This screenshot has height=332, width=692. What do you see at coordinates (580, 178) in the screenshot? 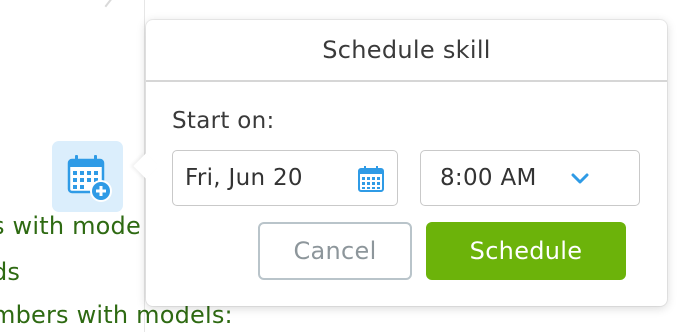
I see `chevron-down-icon` at bounding box center [580, 178].